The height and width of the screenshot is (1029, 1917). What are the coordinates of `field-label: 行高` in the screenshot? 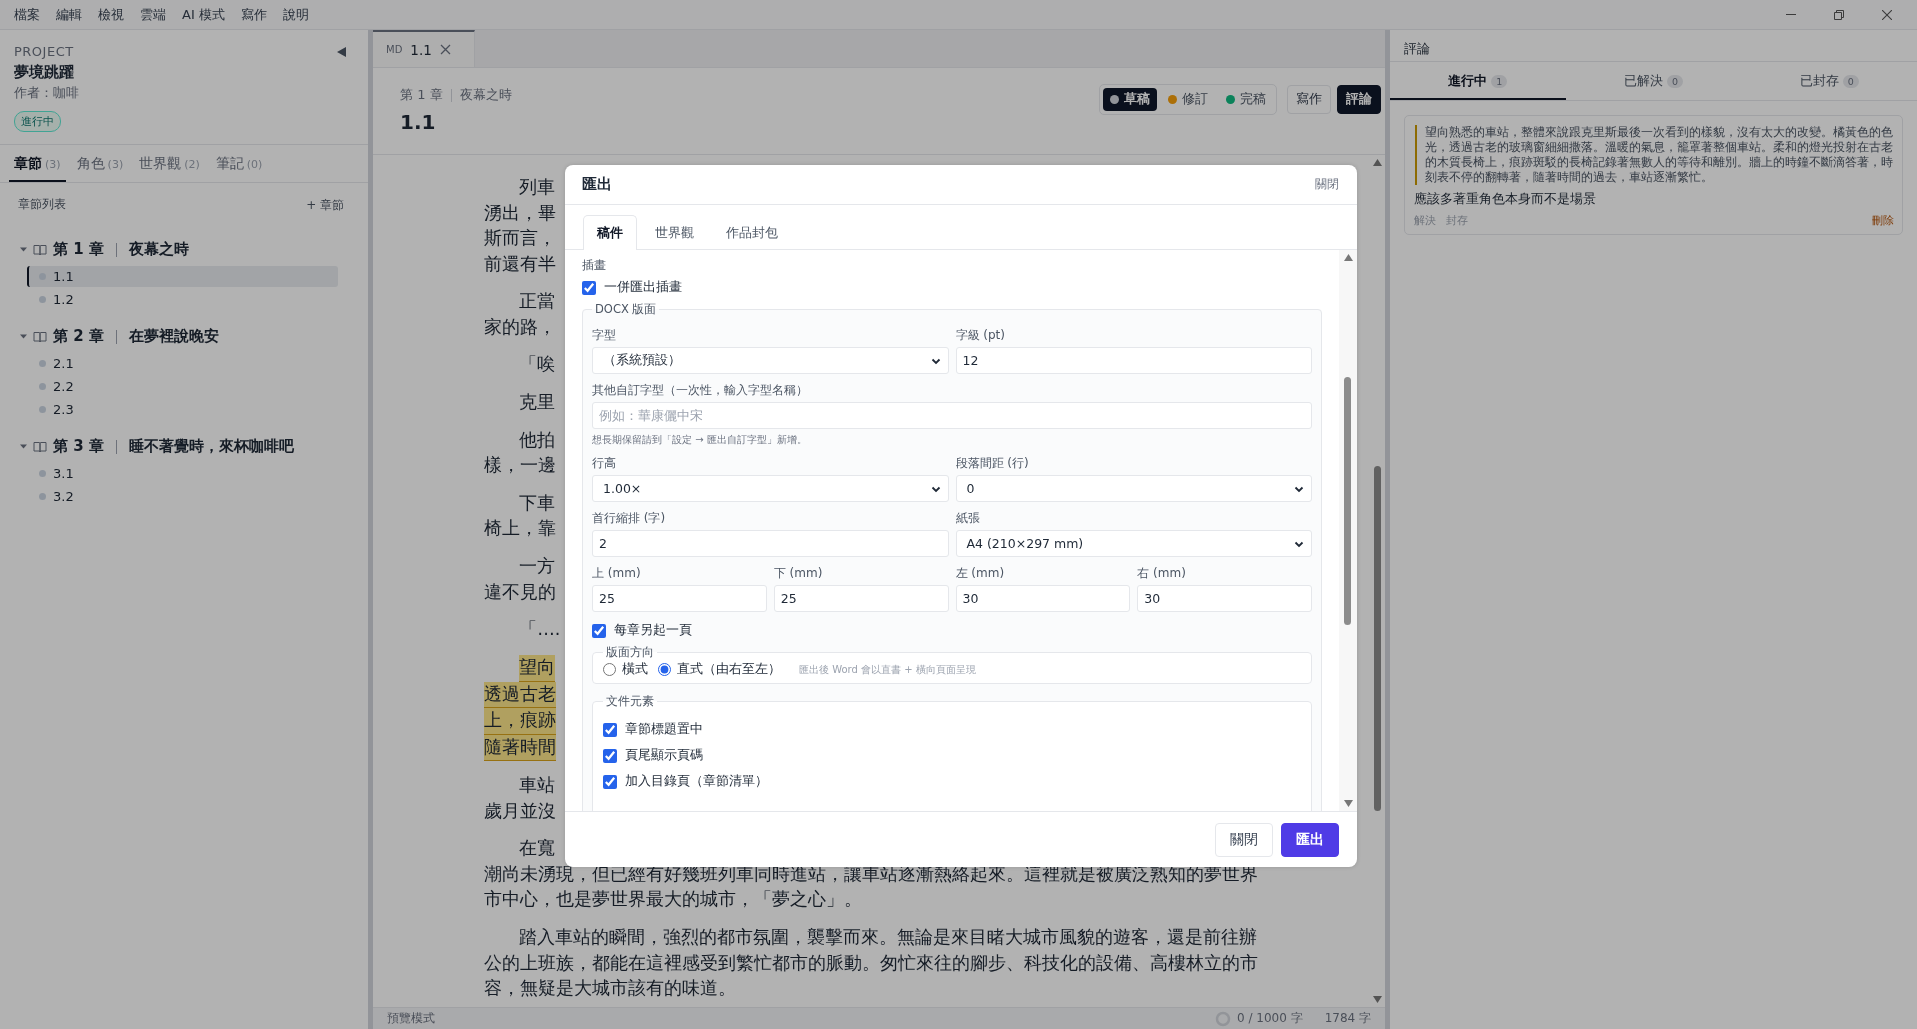 It's located at (604, 463).